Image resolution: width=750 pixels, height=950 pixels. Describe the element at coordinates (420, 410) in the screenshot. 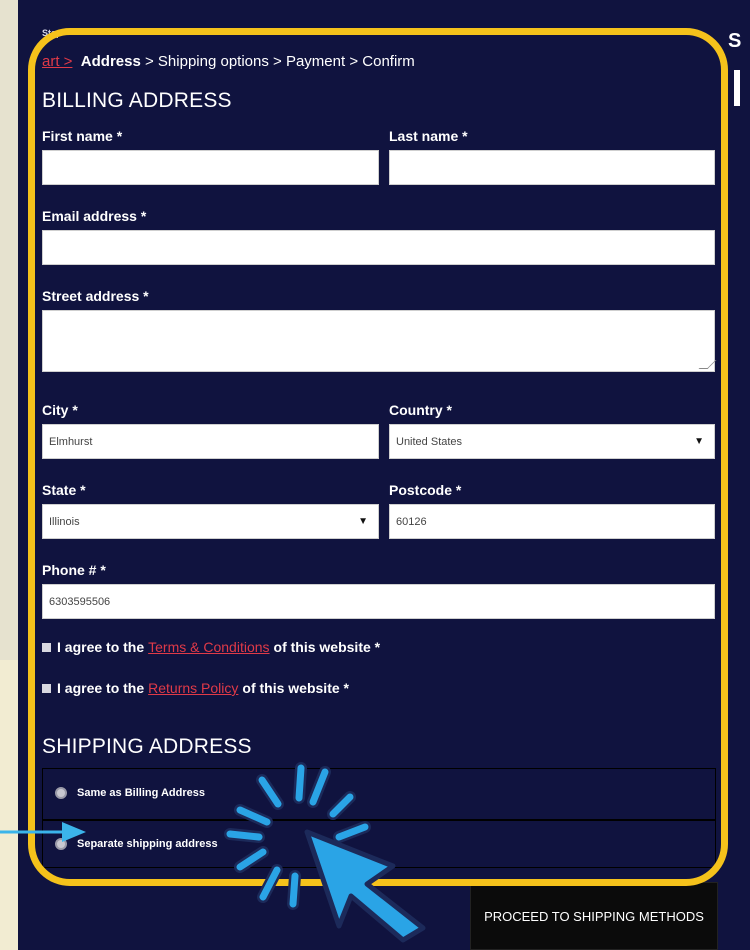

I see `country-label: Country *` at that location.